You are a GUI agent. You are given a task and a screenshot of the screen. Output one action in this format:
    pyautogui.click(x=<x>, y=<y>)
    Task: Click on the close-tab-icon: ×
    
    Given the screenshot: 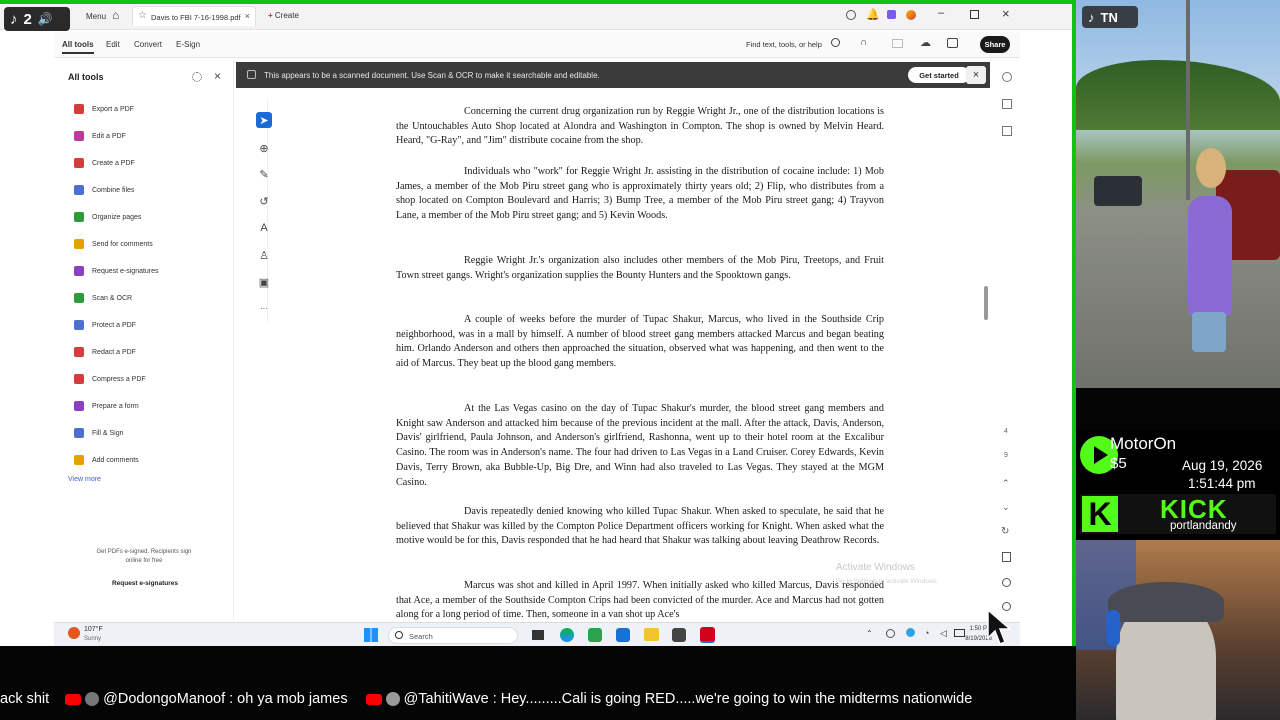 What is the action you would take?
    pyautogui.click(x=247, y=16)
    